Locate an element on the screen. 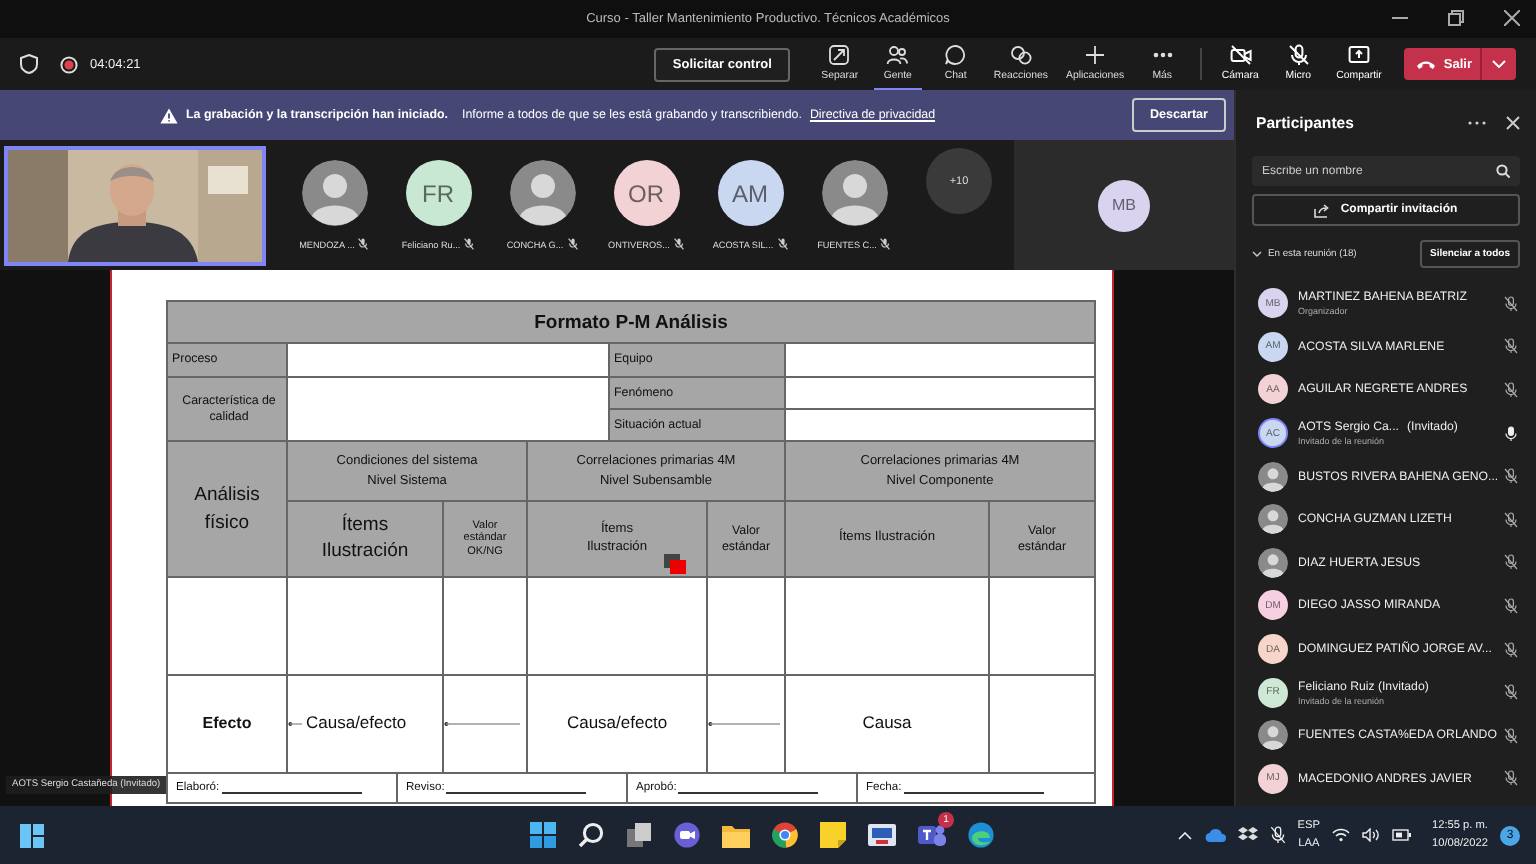 Image resolution: width=1536 pixels, height=864 pixels. battery-icon is located at coordinates (1402, 835).